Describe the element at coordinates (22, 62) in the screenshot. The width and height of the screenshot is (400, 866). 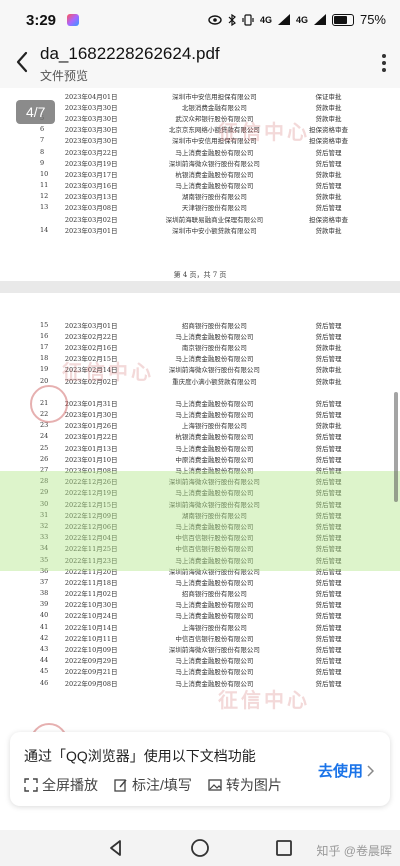
I see `back-button` at that location.